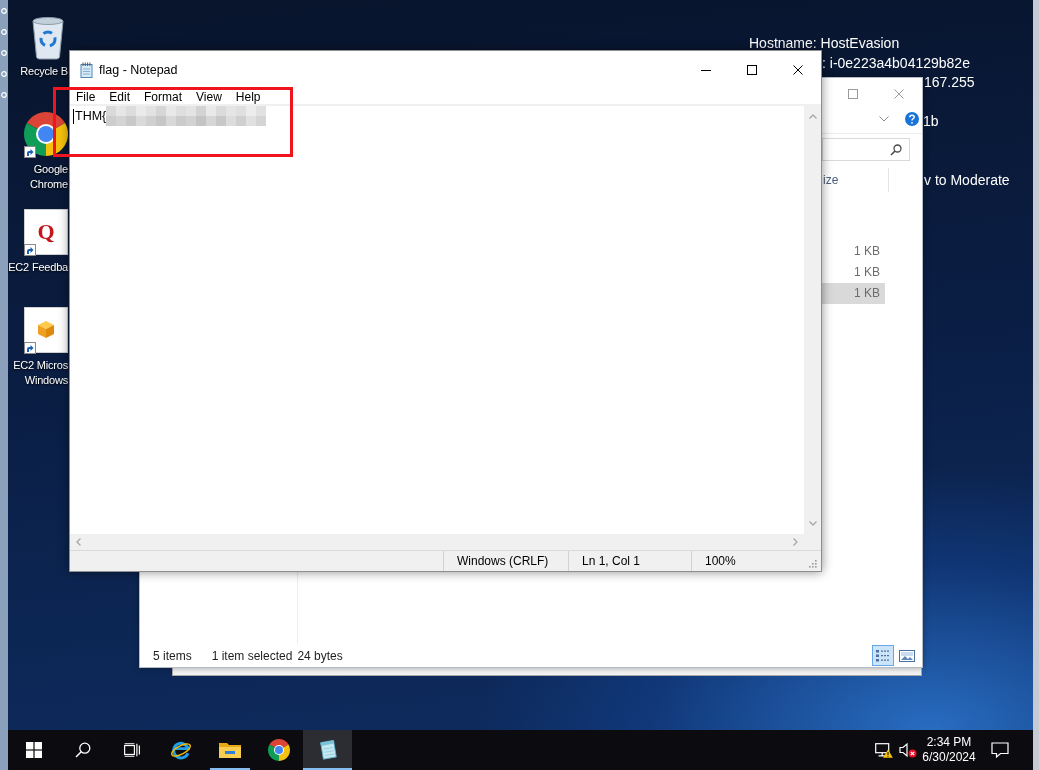  Describe the element at coordinates (866, 149) in the screenshot. I see `search-field` at that location.